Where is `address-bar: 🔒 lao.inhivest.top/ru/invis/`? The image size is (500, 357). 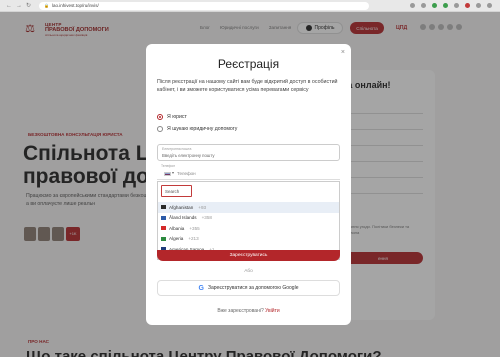
address-bar: 🔒 lao.inhivest.top/ru/invis/ is located at coordinates (204, 5).